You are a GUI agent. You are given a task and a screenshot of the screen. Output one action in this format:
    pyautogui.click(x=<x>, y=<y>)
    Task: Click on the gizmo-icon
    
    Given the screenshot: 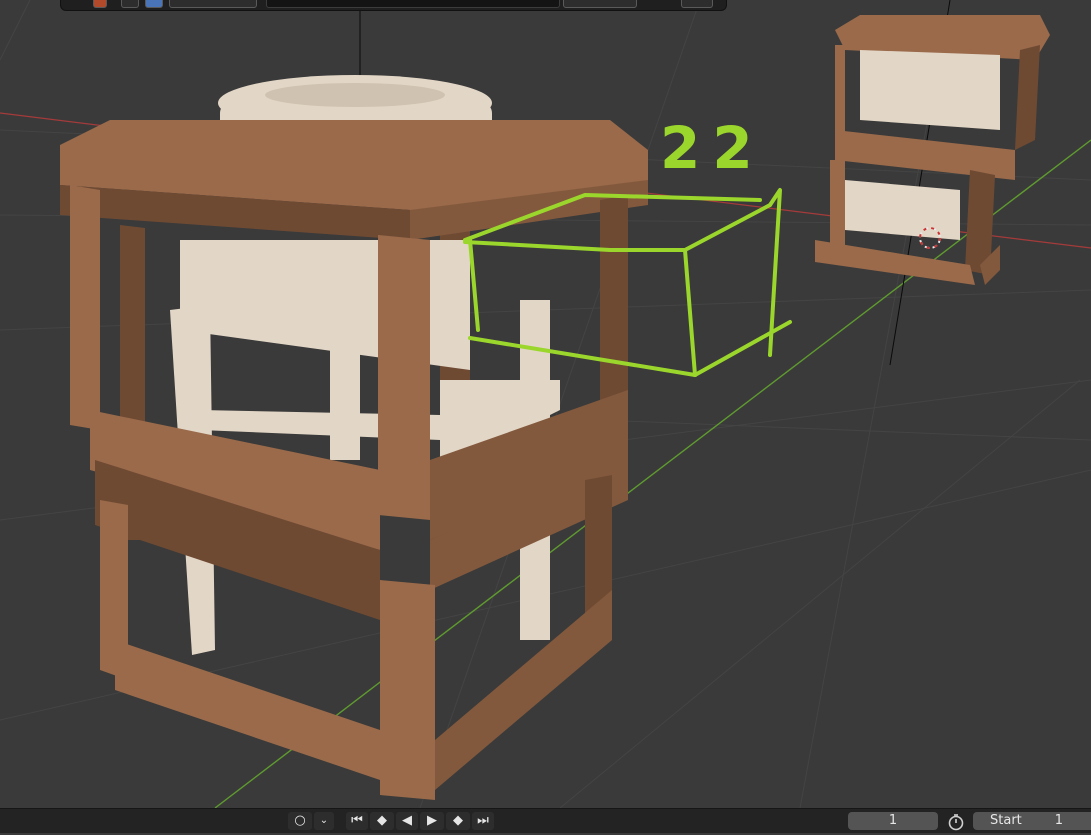 What is the action you would take?
    pyautogui.click(x=213, y=4)
    